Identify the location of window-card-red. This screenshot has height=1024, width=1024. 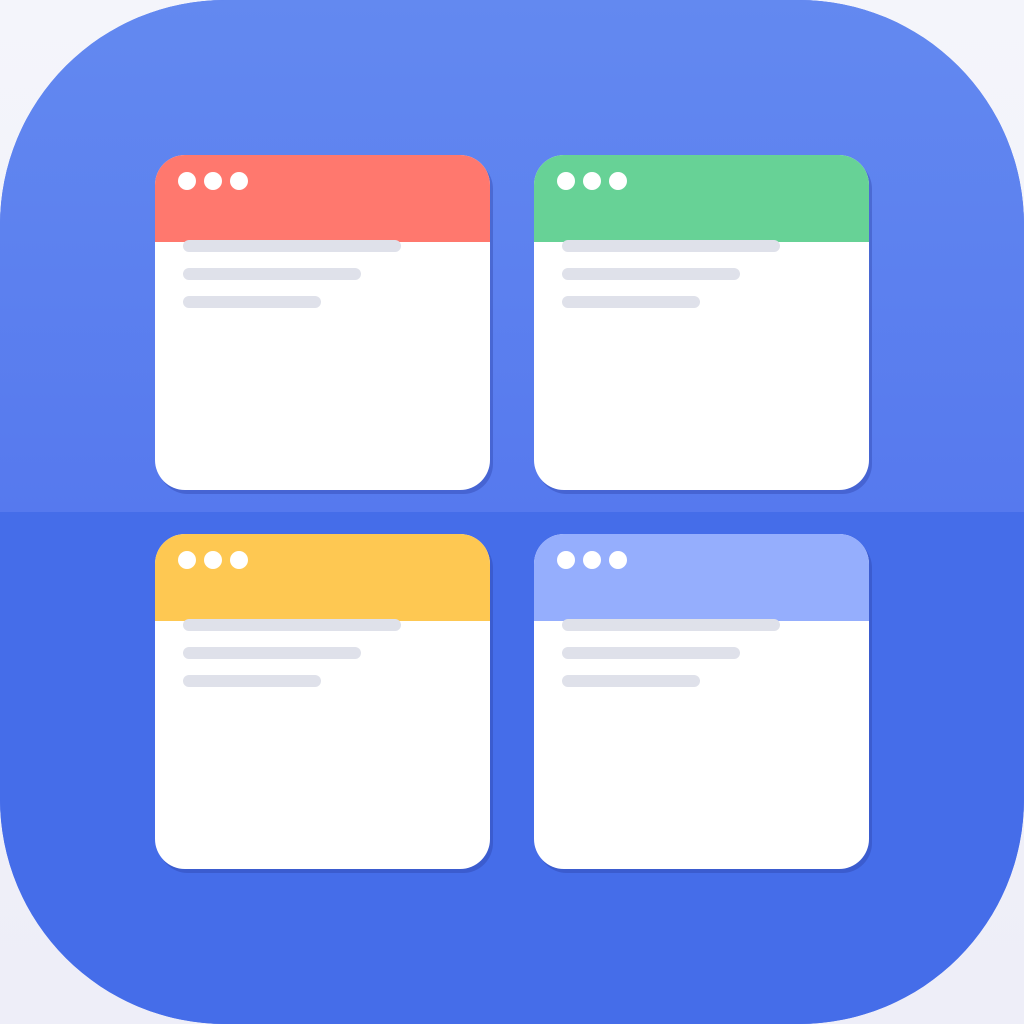
(322, 322).